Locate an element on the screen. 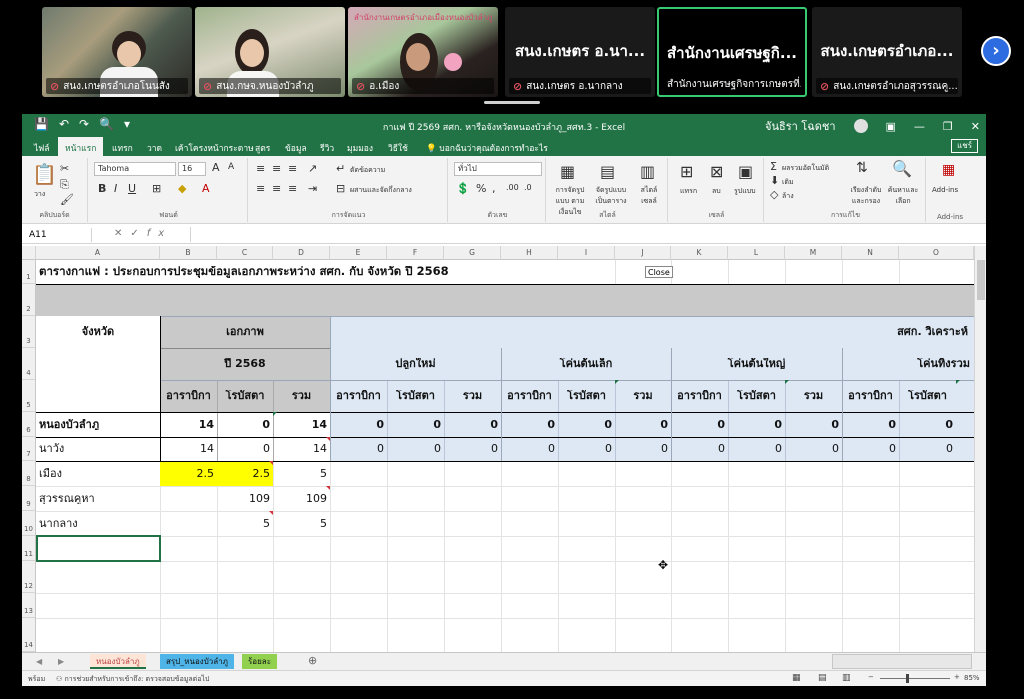 Image resolution: width=1024 pixels, height=699 pixels. row-header: 6 is located at coordinates (29, 424).